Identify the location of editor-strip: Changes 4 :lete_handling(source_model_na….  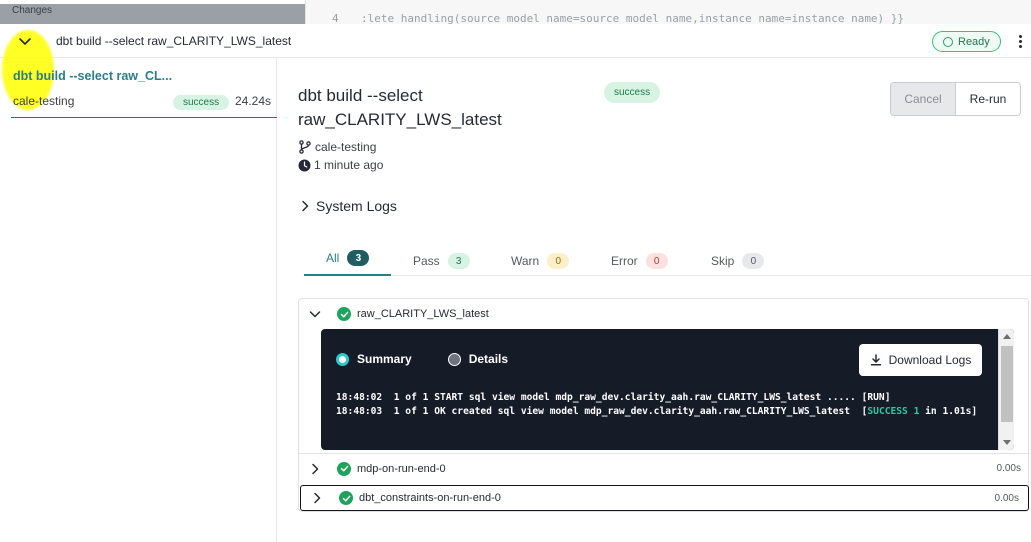
(515, 12).